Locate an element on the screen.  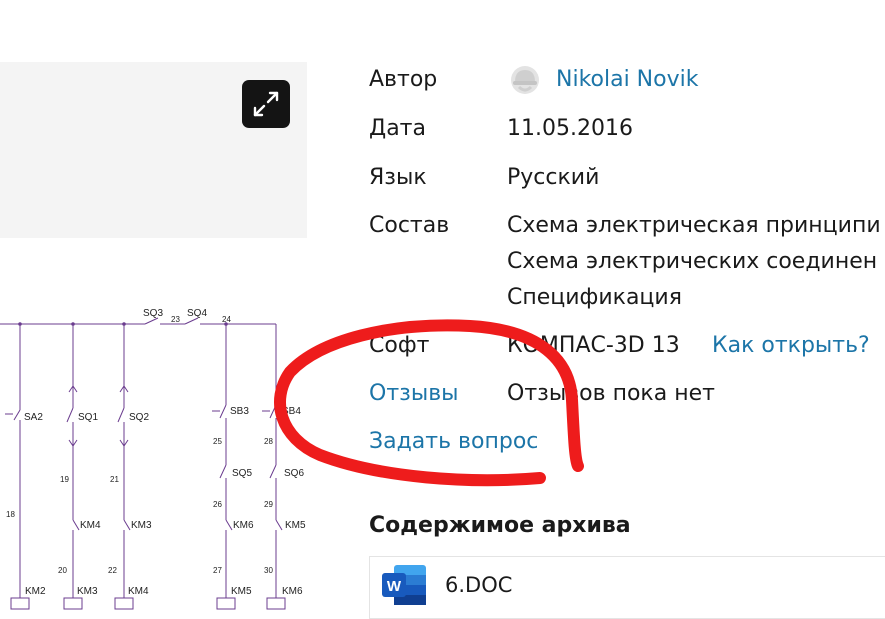
schematic-label: 23 is located at coordinates (175, 319).